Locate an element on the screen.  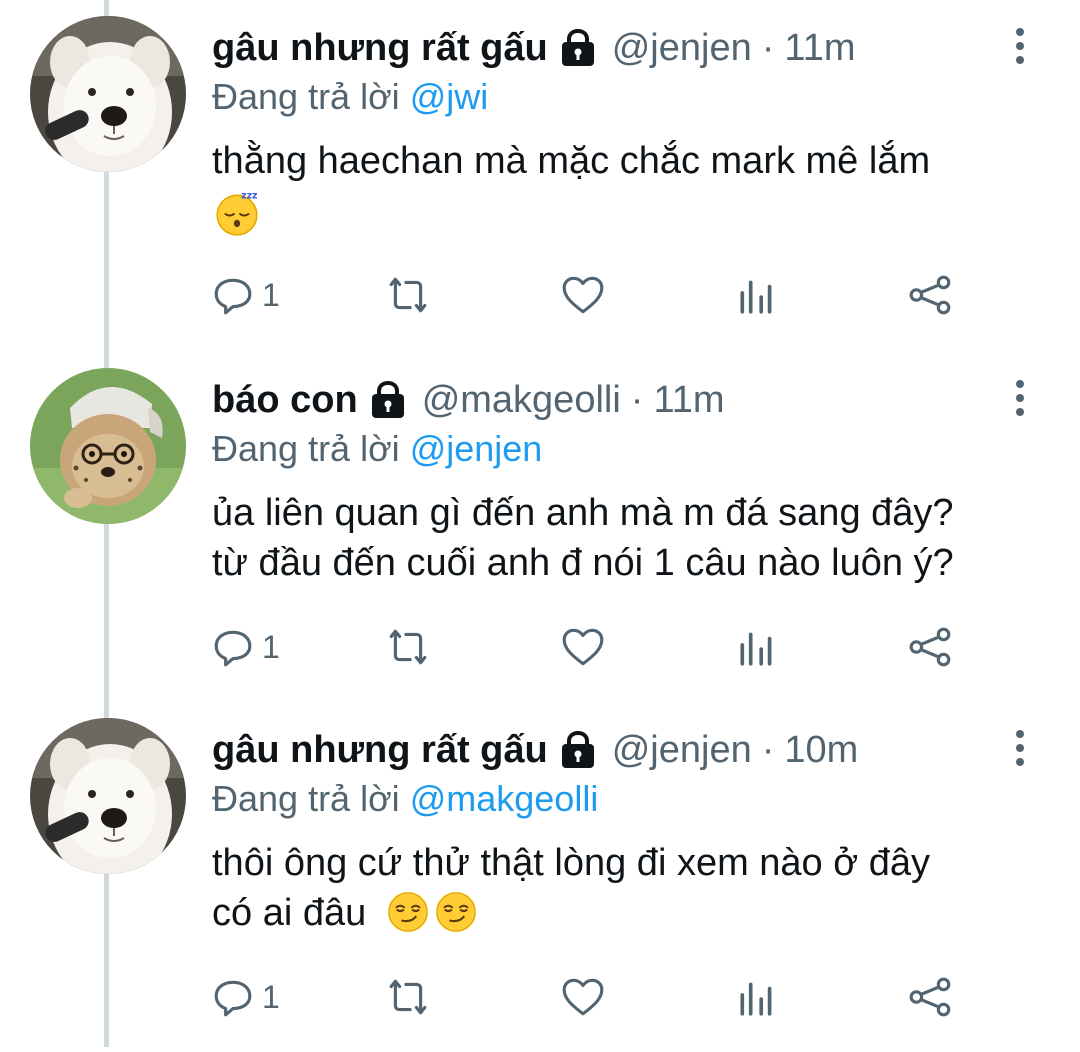
tweet-header: gâu nhưng rất gấu @jenjen · 11m is located at coordinates (534, 48).